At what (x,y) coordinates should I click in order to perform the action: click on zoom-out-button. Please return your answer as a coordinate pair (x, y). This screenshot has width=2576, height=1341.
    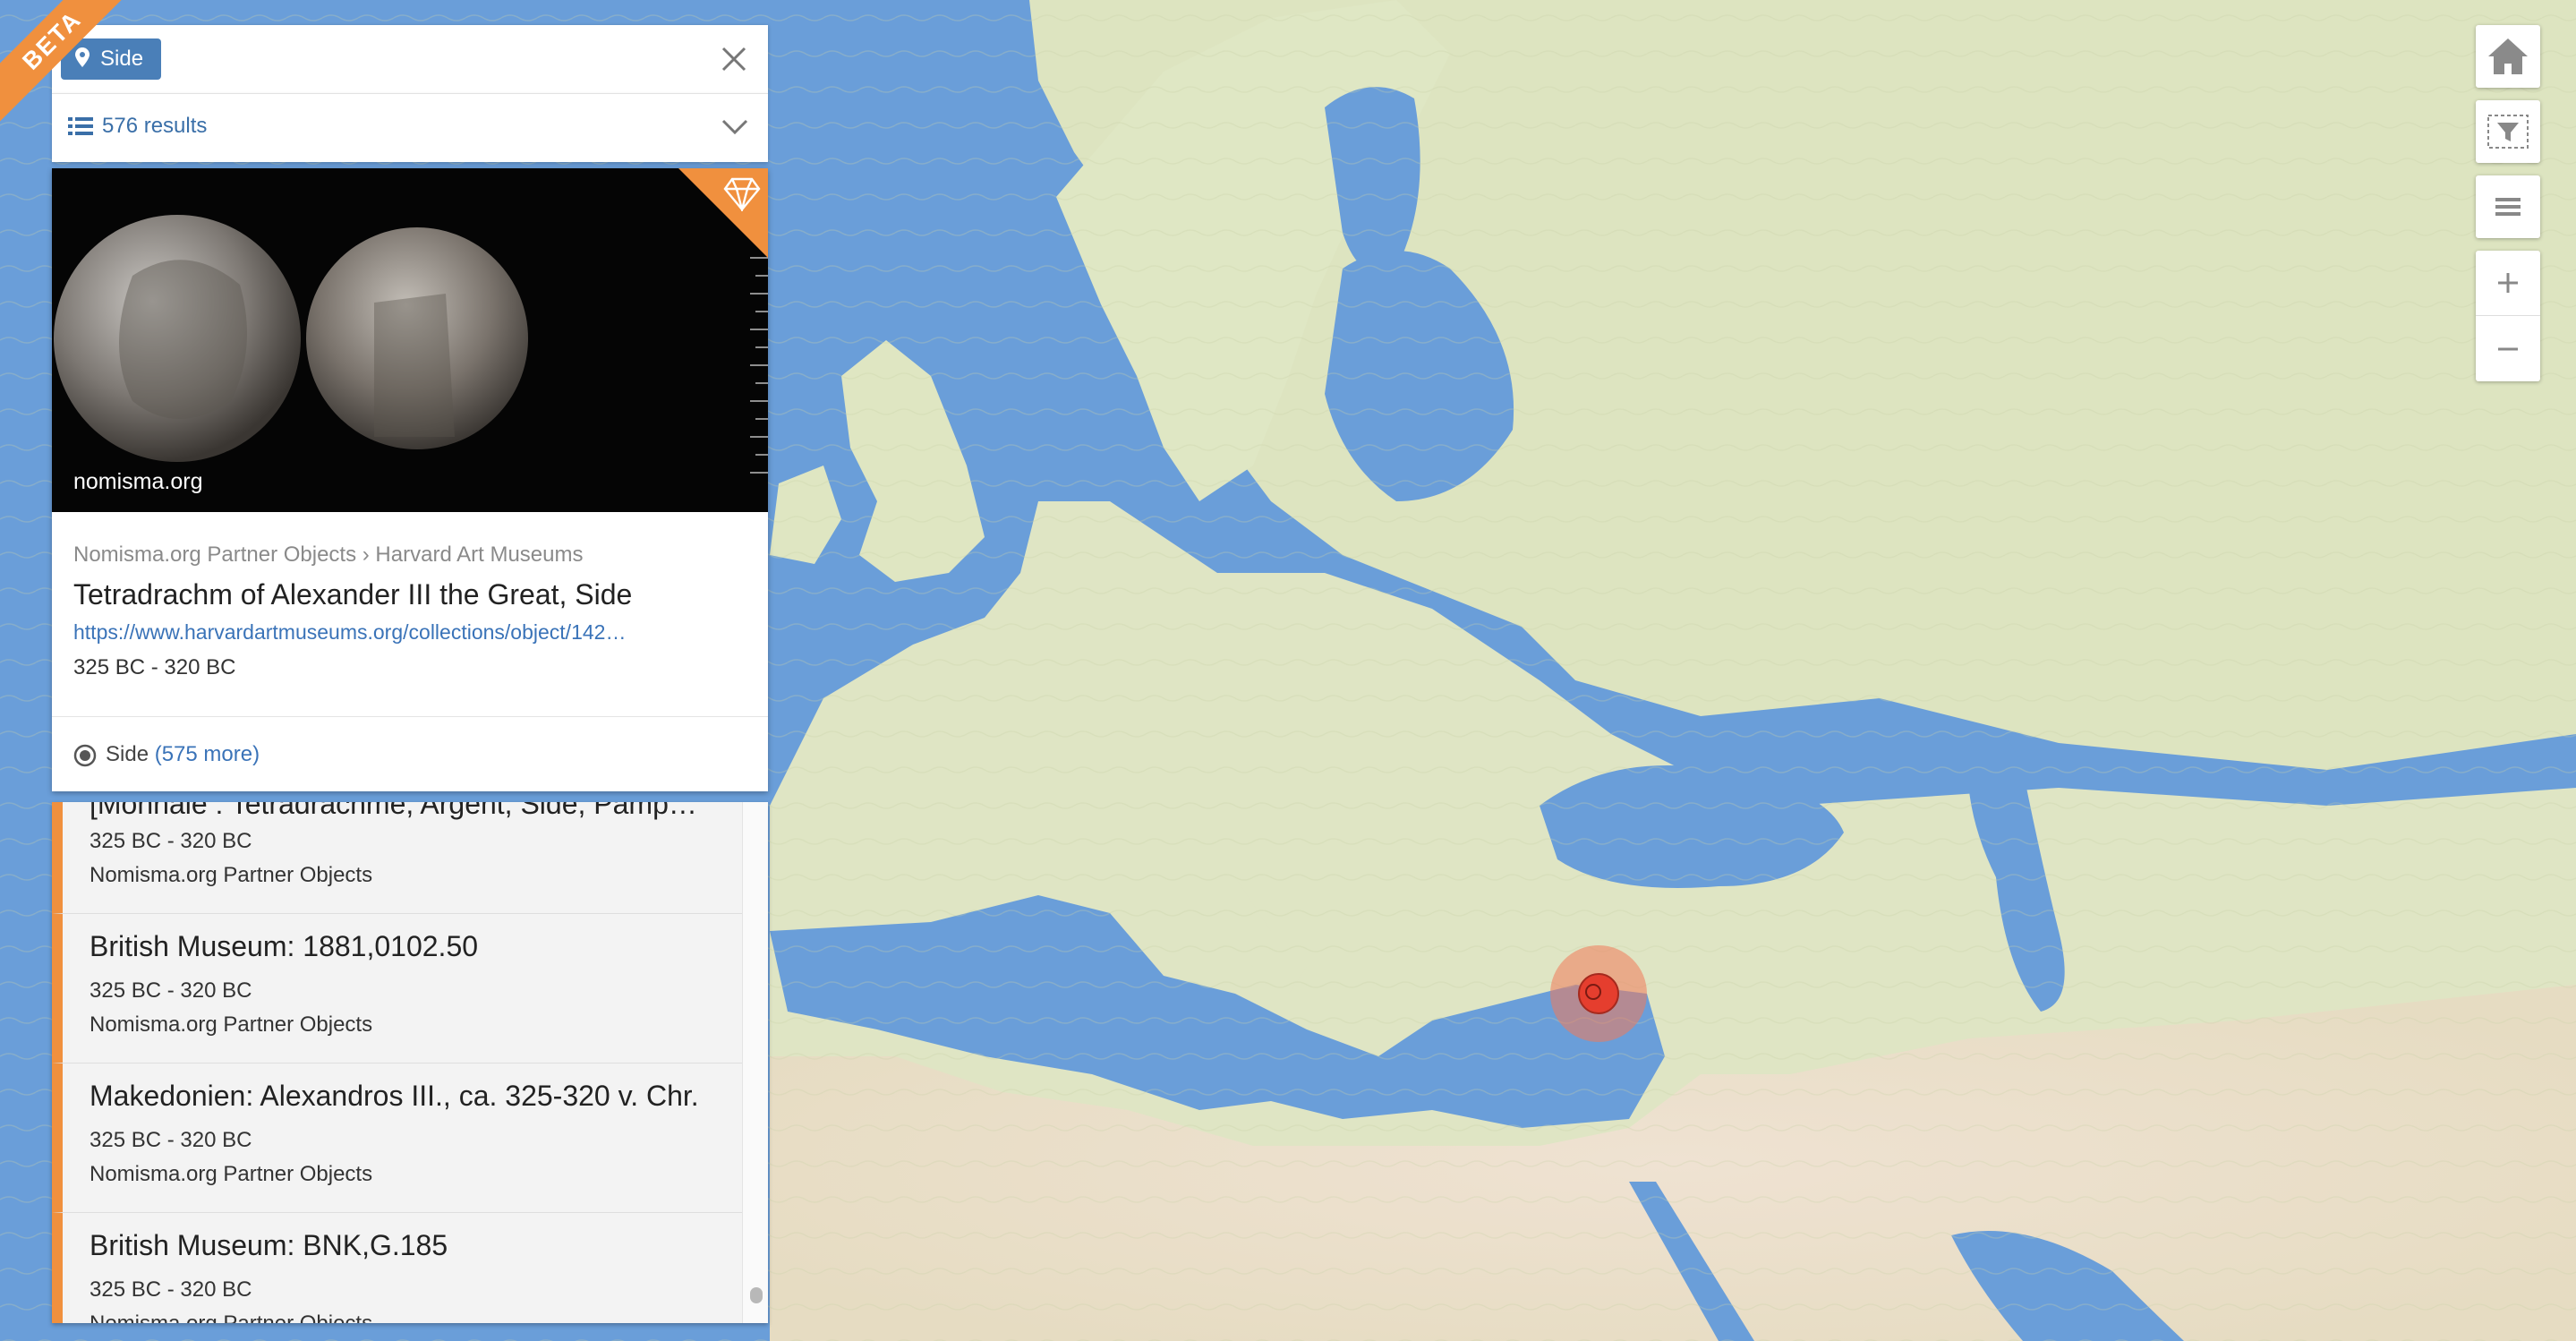
    Looking at the image, I should click on (2508, 348).